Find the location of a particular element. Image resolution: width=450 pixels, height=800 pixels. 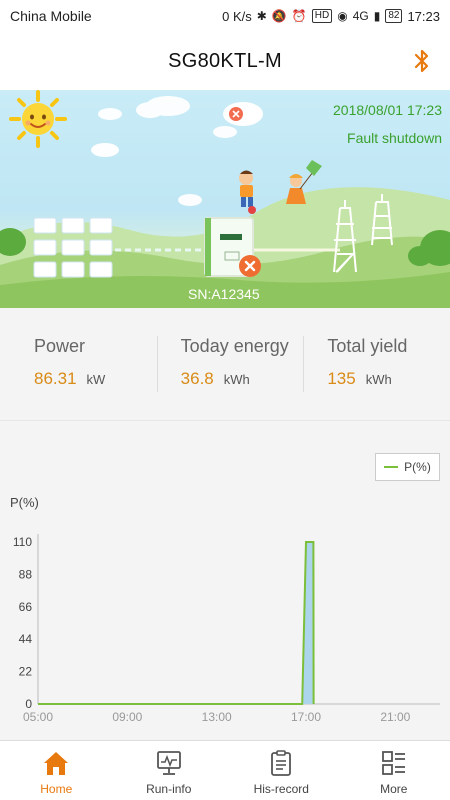

y-tick-label: 22 is located at coordinates (26, 672).